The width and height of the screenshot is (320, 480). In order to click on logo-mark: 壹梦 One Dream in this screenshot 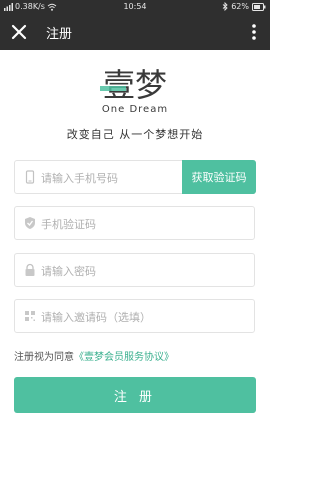, I will do `click(134, 90)`.